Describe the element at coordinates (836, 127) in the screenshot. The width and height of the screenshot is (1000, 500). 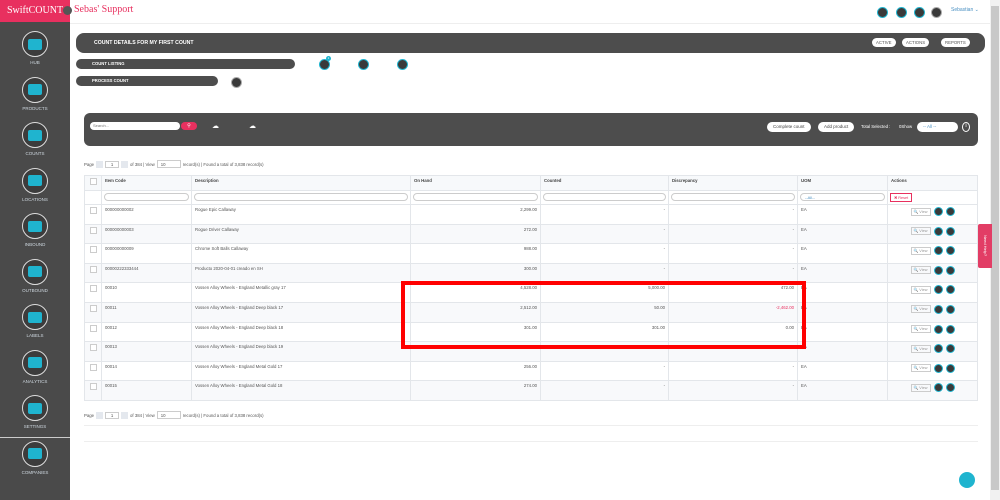
I see `add-product-button: Add product` at that location.